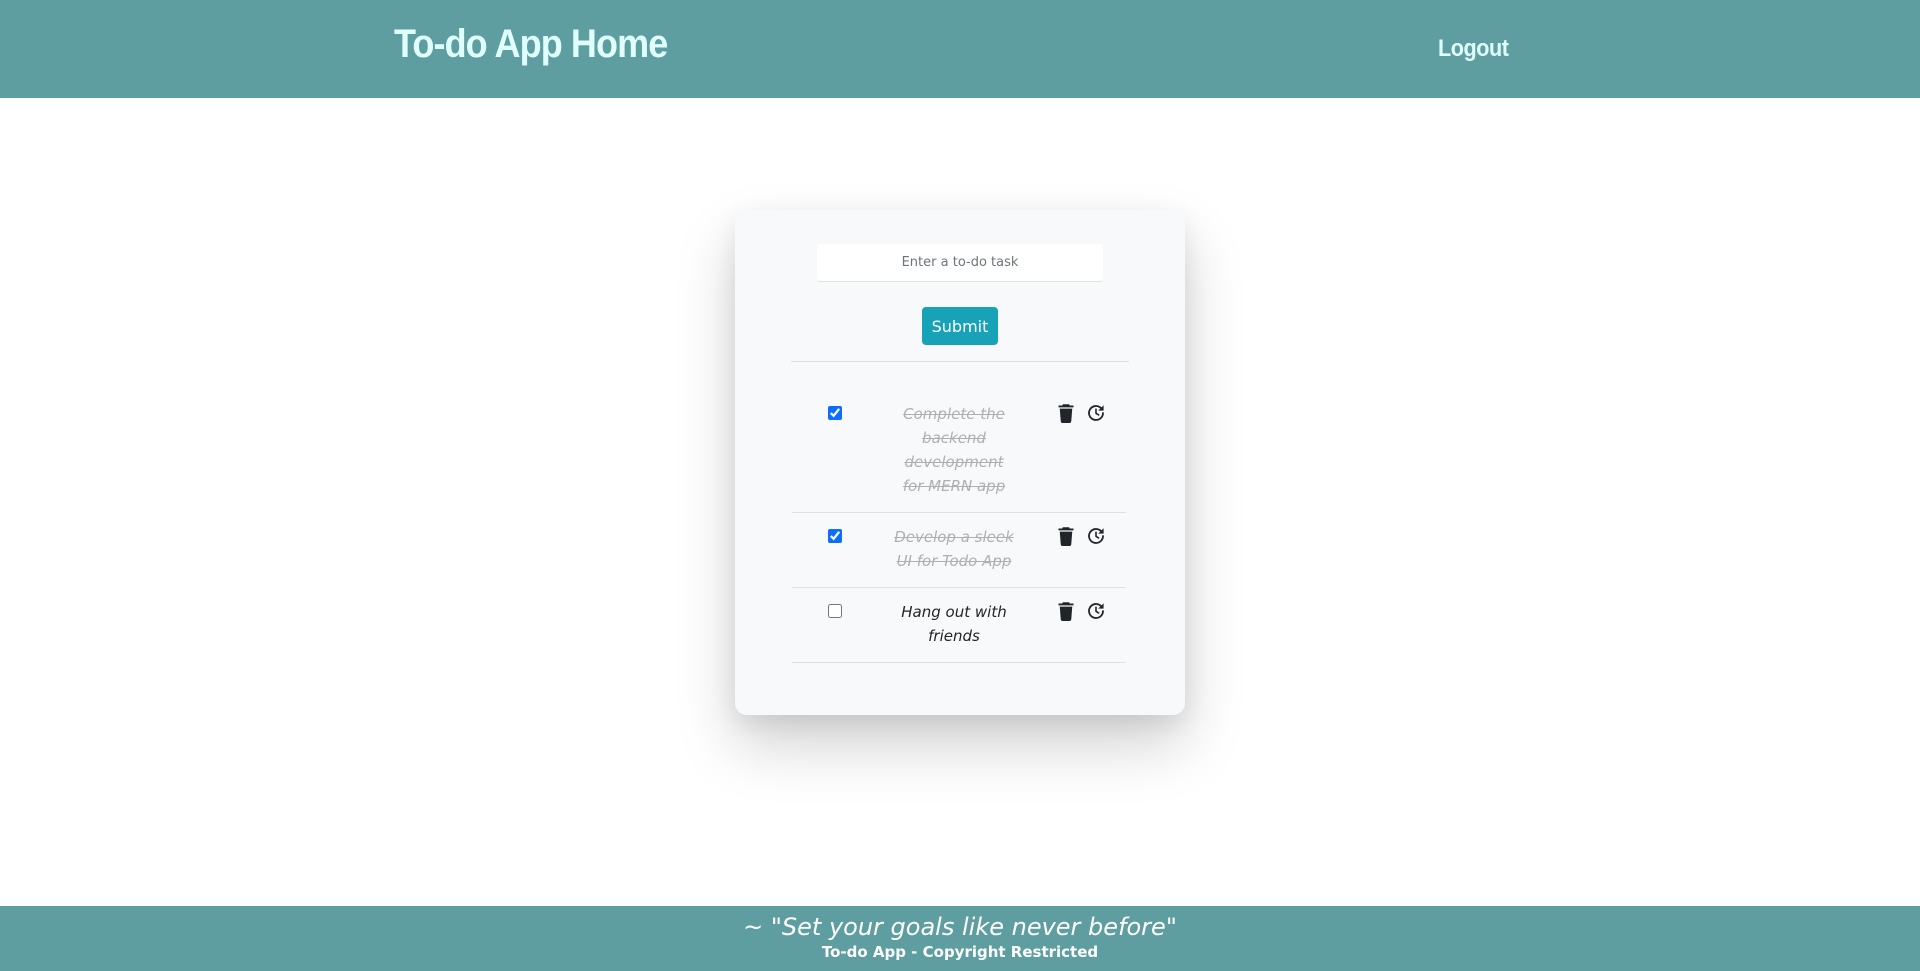 This screenshot has height=971, width=1920. What do you see at coordinates (960, 49) in the screenshot?
I see `header: To-do App Home Logout` at bounding box center [960, 49].